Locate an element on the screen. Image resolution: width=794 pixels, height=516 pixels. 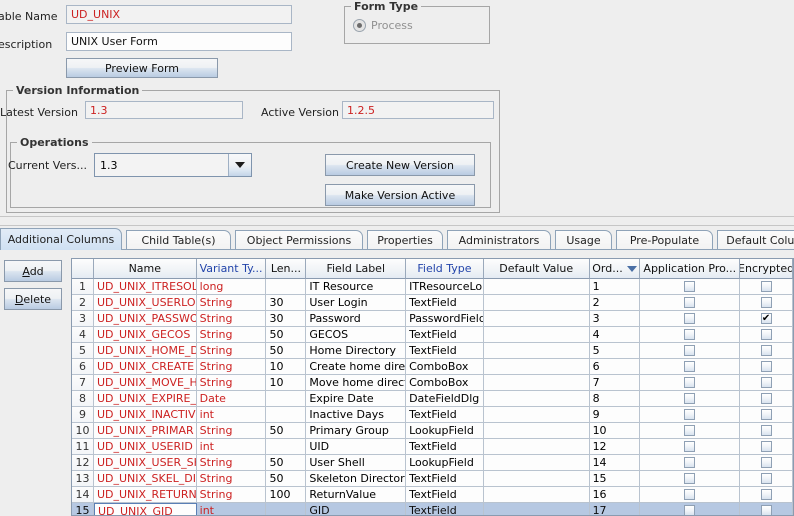
cell-name: UD_UNIX_HOME_D is located at coordinates (145, 351).